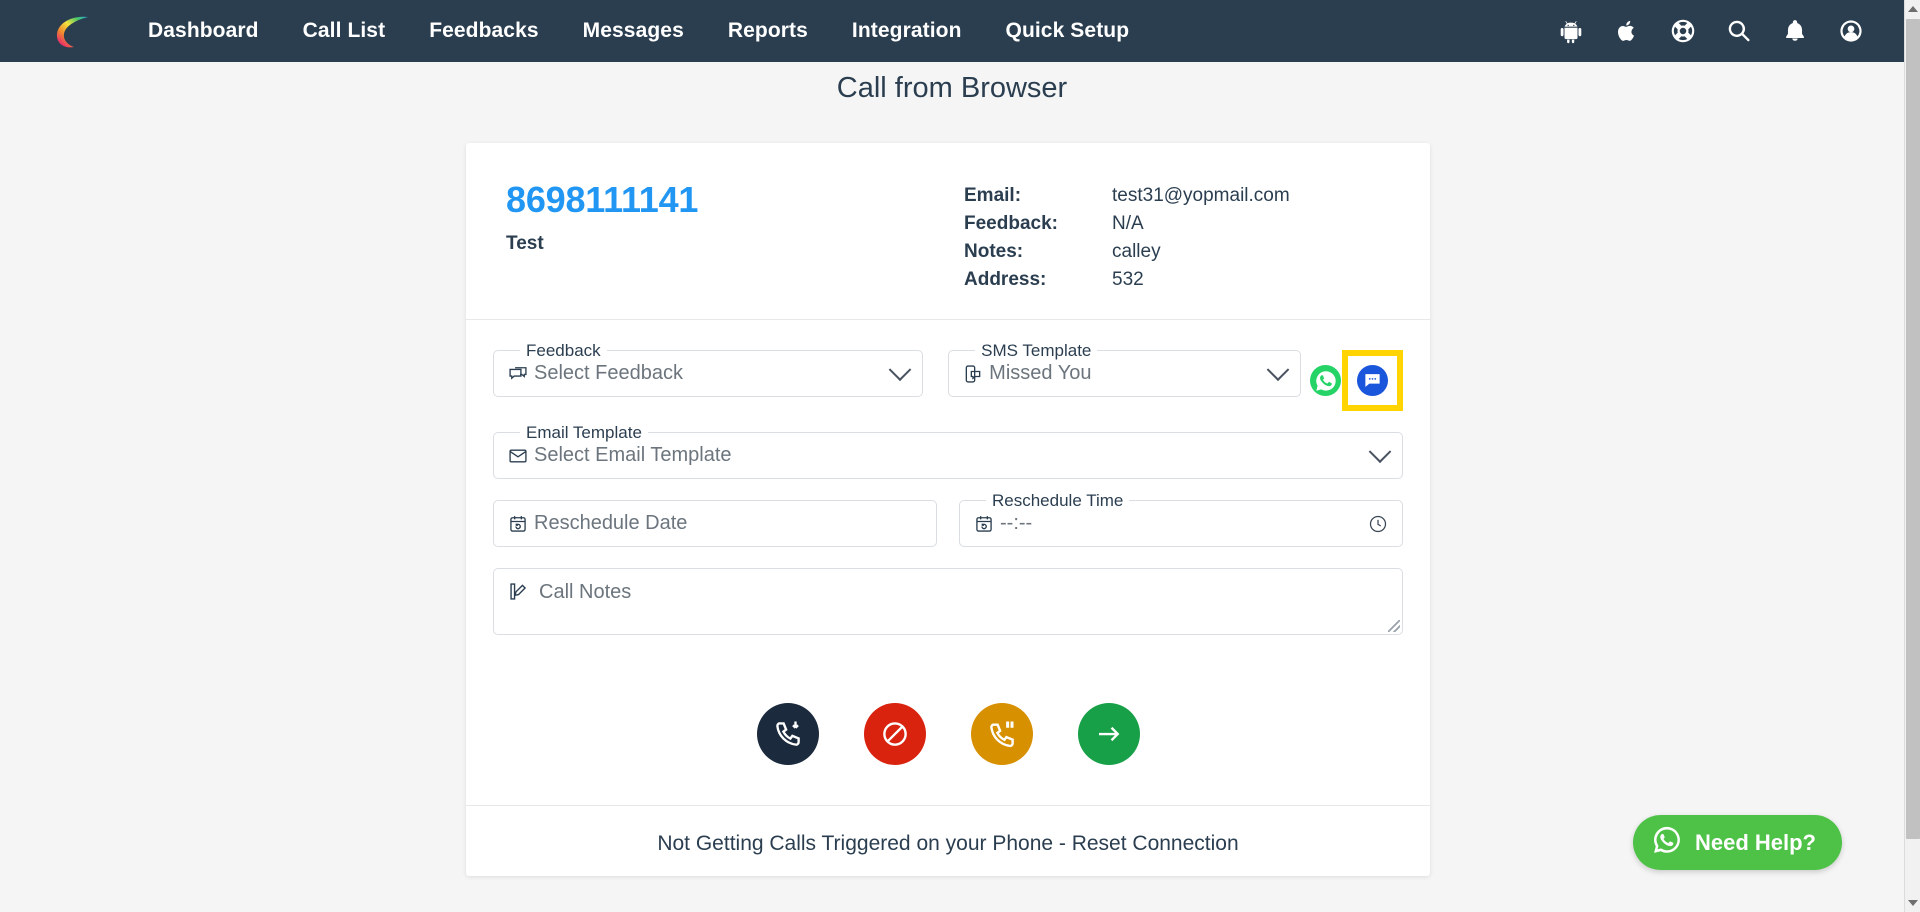  What do you see at coordinates (1851, 31) in the screenshot?
I see `user-account-icon` at bounding box center [1851, 31].